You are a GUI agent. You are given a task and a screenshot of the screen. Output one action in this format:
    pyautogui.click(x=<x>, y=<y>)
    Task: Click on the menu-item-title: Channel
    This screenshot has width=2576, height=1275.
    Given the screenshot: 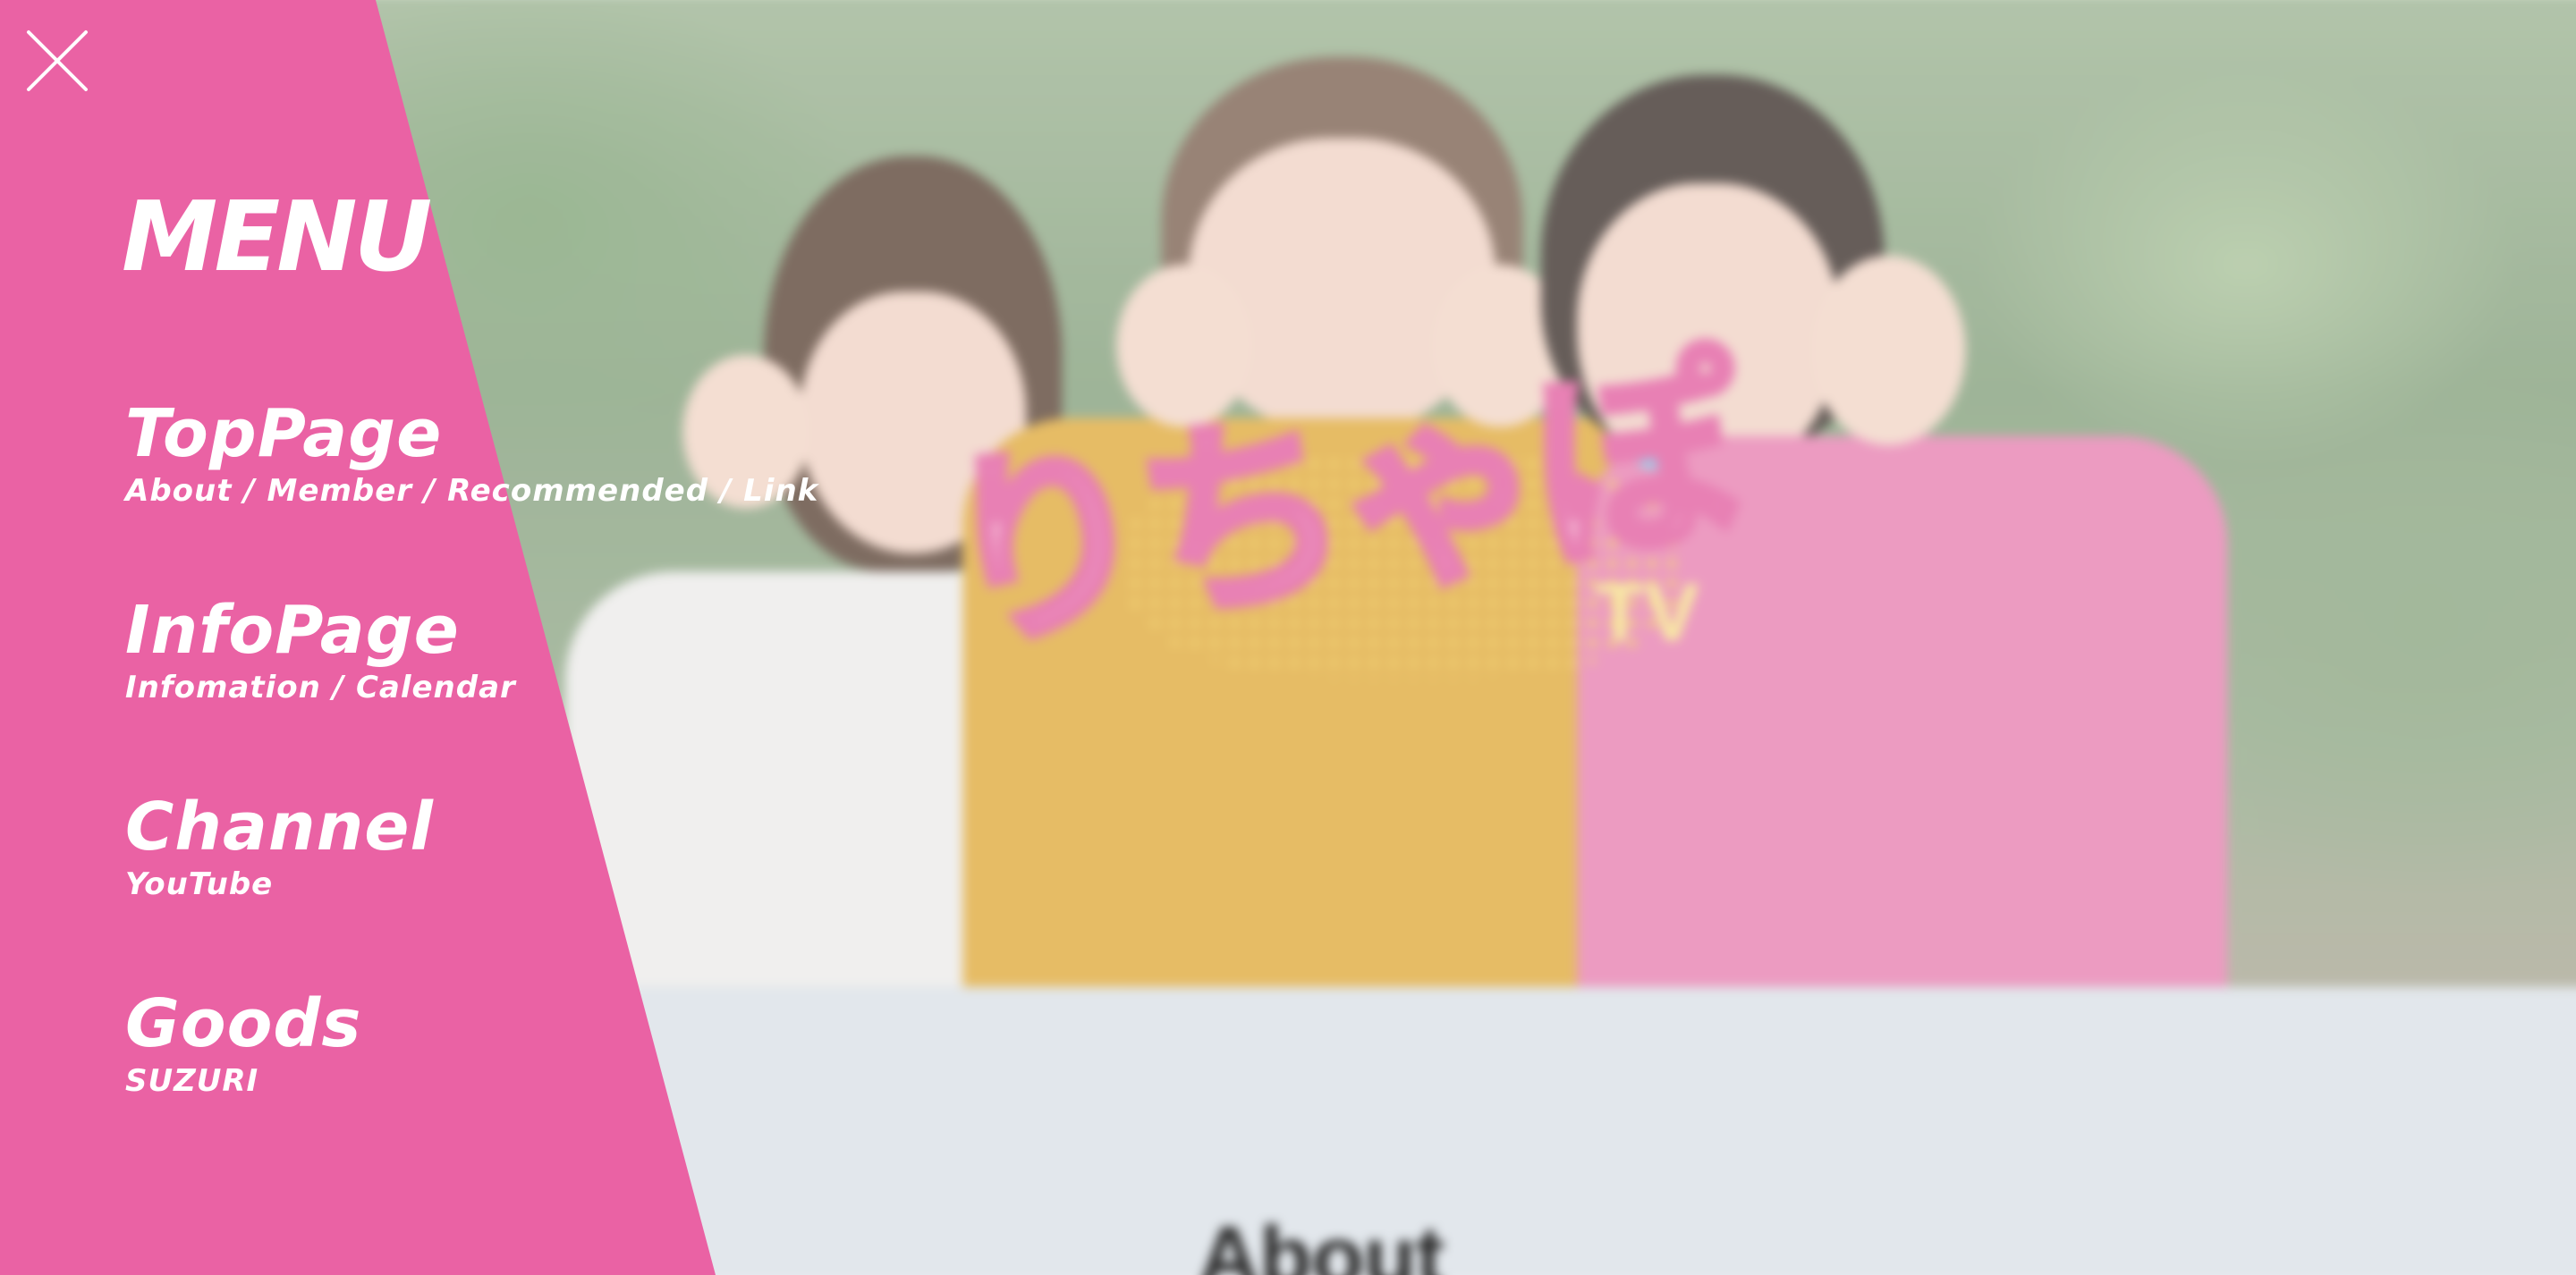 What is the action you would take?
    pyautogui.click(x=279, y=827)
    